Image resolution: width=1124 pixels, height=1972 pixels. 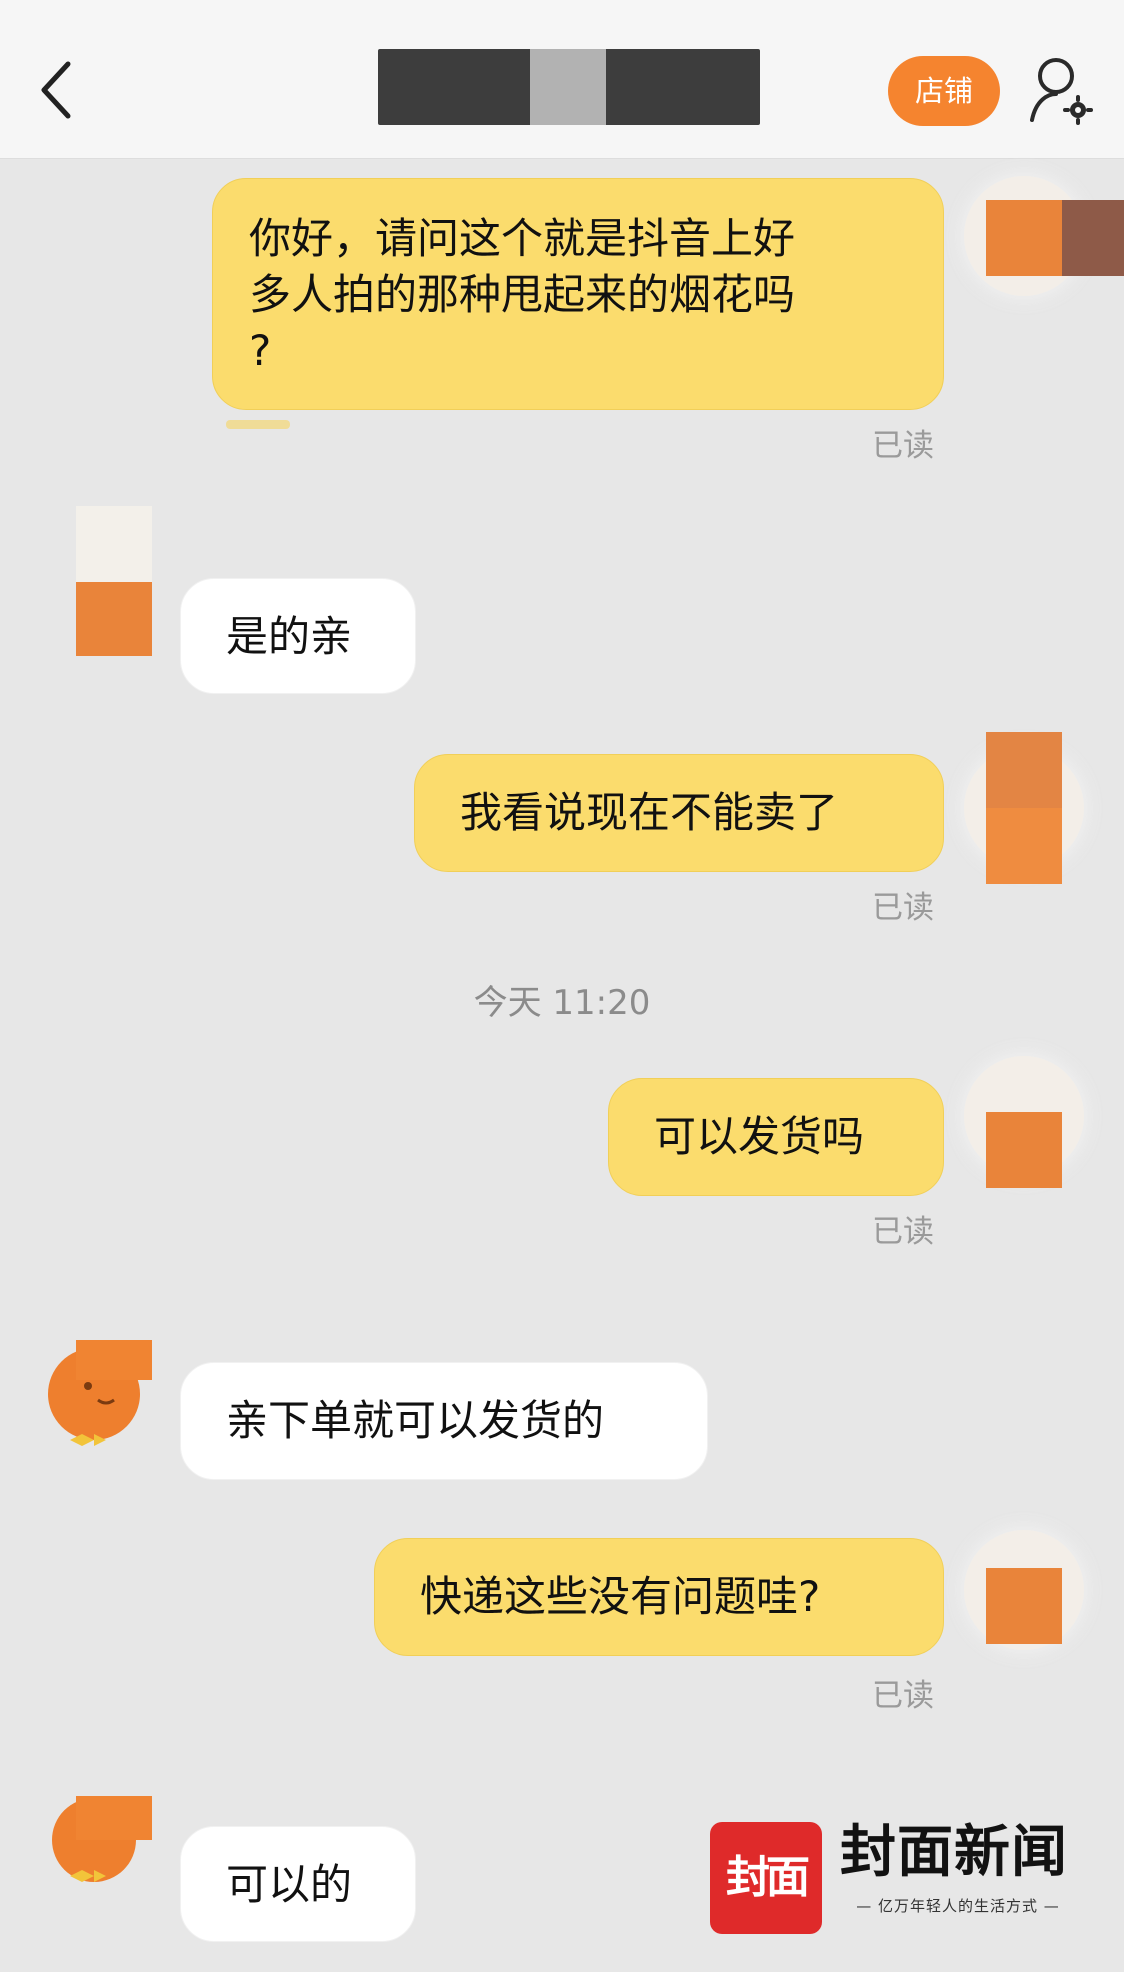 I want to click on message-bubble-outgoing: 你好，请问这个就是抖音上好 多人拍的那种甩起来的烟花吗 ?, so click(x=578, y=294).